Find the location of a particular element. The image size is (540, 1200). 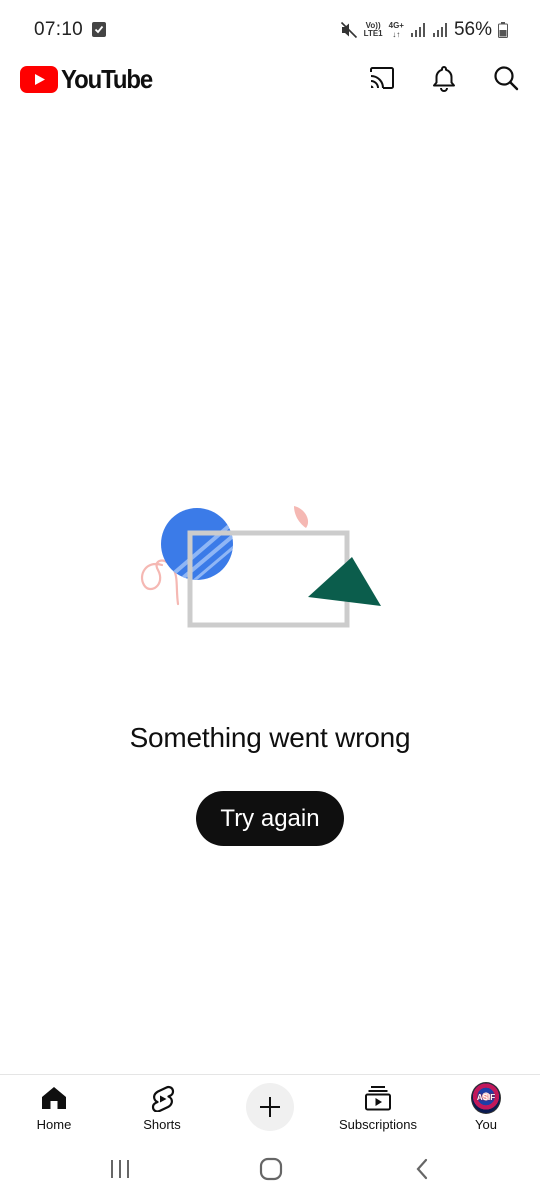

search-button is located at coordinates (506, 78).